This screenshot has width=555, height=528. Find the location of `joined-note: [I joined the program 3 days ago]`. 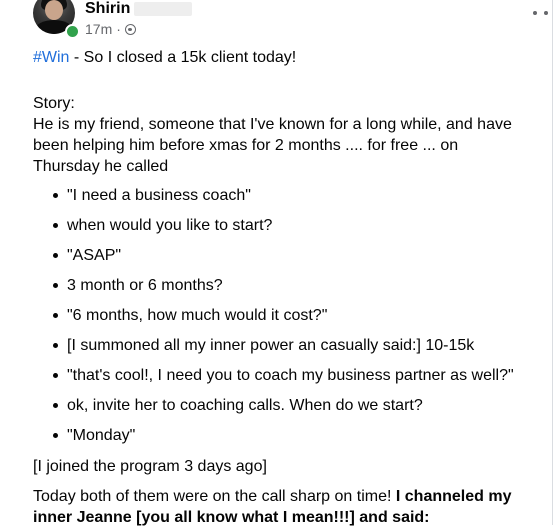

joined-note: [I joined the program 3 days ago] is located at coordinates (150, 466).